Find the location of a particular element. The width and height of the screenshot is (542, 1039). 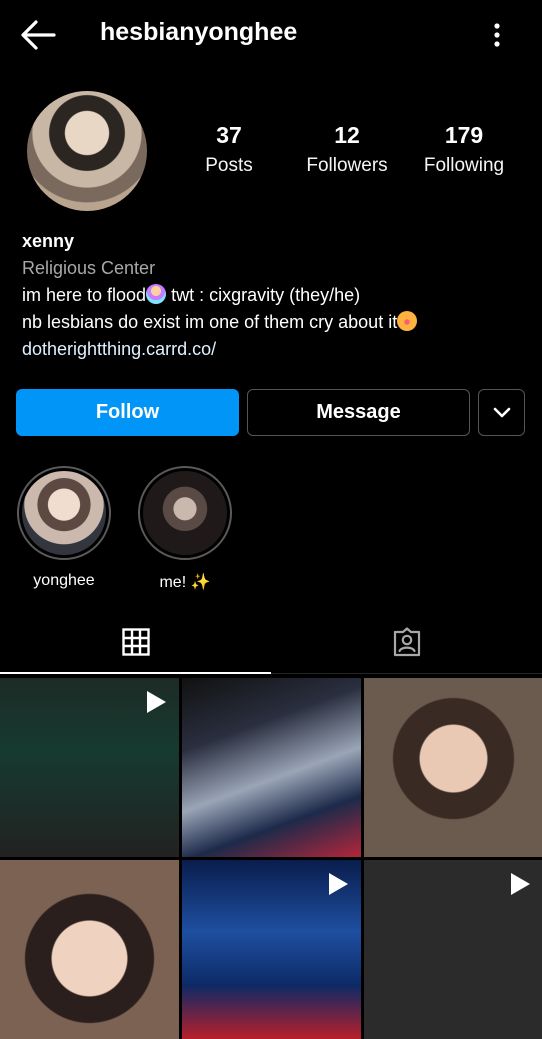

posts-label: Posts is located at coordinates (229, 165).